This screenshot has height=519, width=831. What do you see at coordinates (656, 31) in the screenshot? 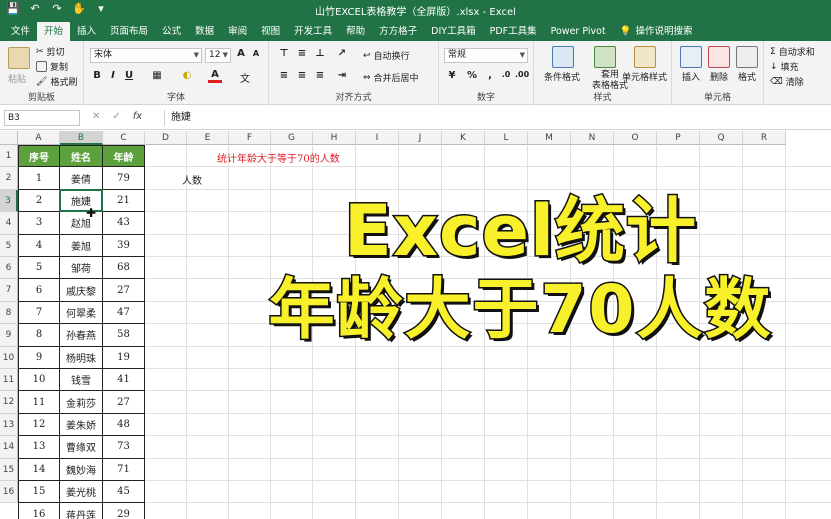
I see `tell-me-search: 💡 操作说明搜索` at bounding box center [656, 31].